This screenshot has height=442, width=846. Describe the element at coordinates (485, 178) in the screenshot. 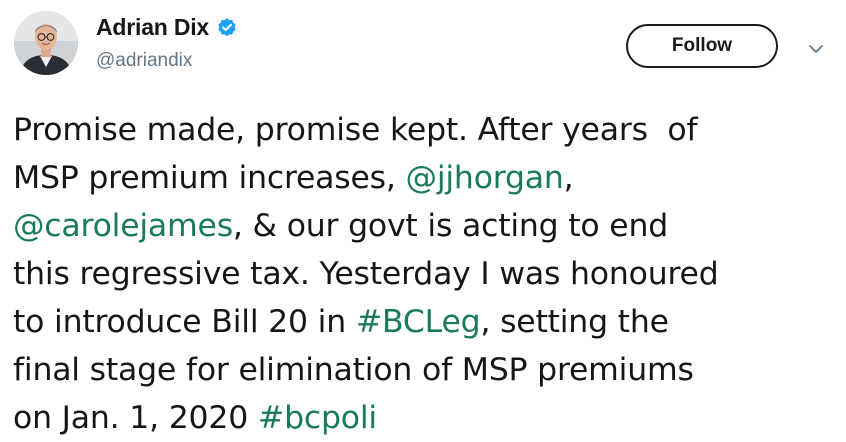

I see `mention-link: @jjhorgan` at that location.